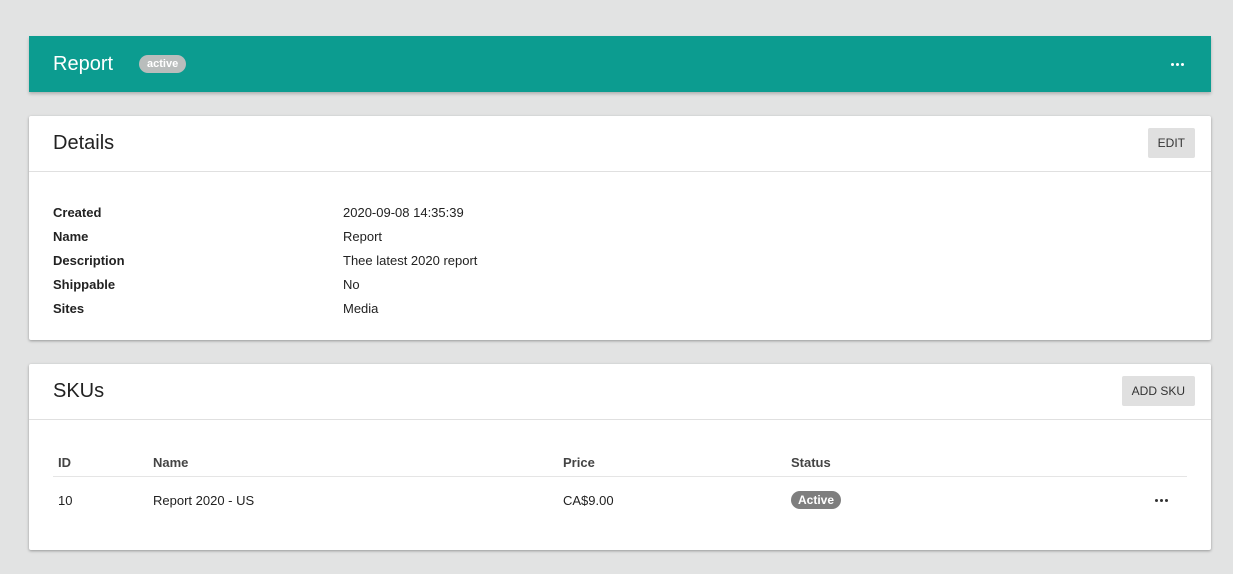 This screenshot has height=574, width=1233. What do you see at coordinates (620, 236) in the screenshot?
I see `detail-row-name: Name Report` at bounding box center [620, 236].